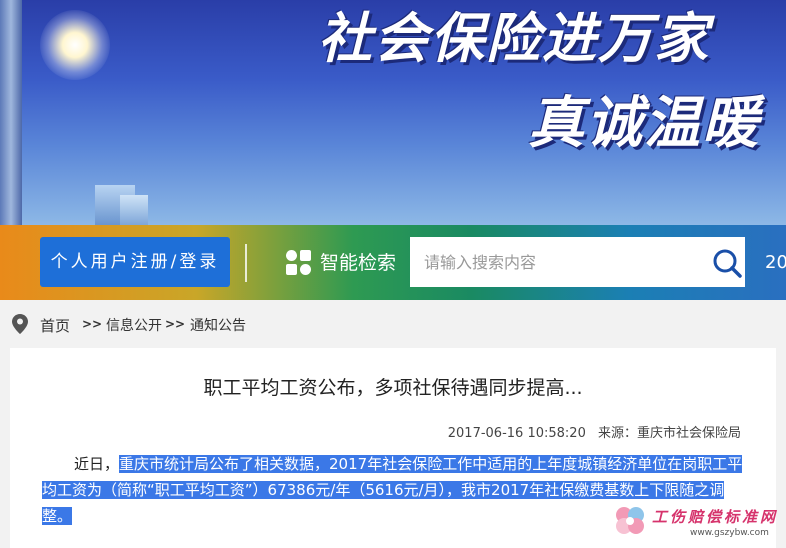 This screenshot has height=548, width=786. I want to click on article-lead: 近日，, so click(97, 464).